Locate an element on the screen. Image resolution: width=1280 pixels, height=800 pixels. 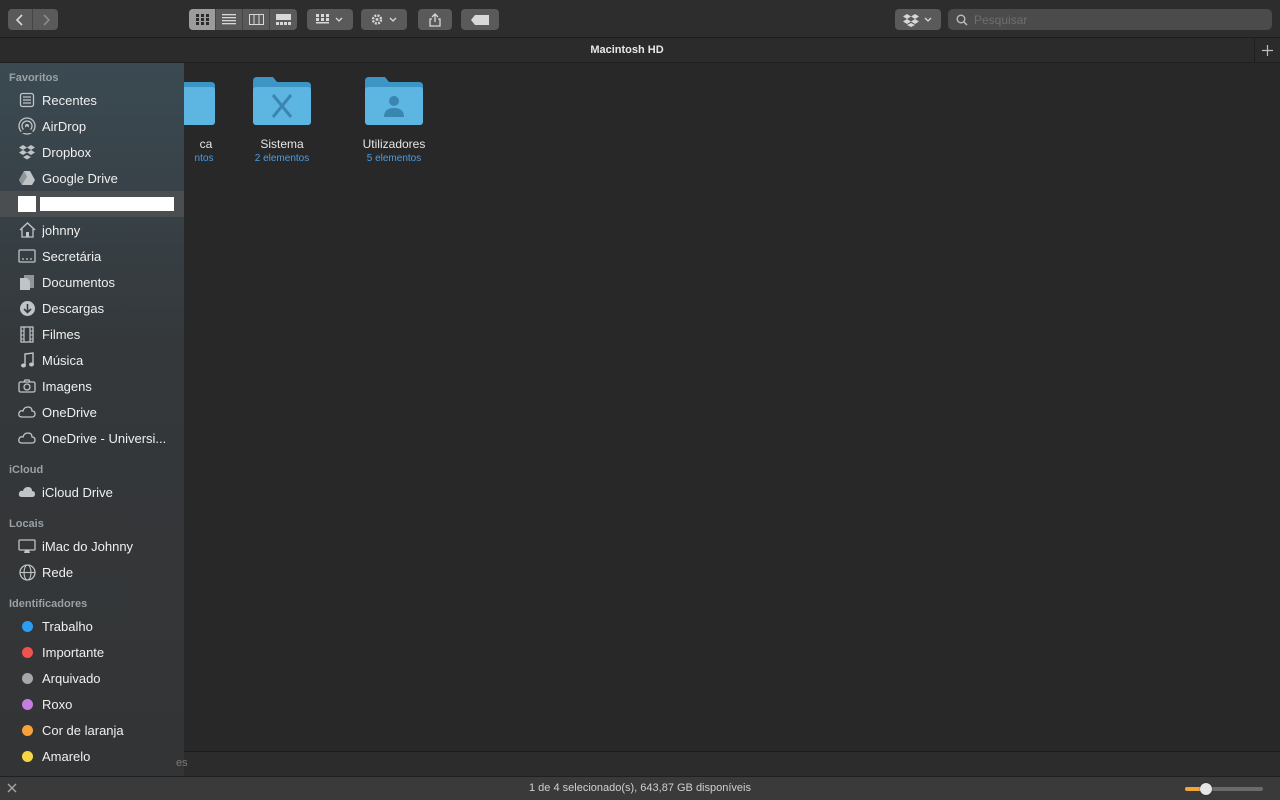
nav-buttons is located at coordinates (33, 19).